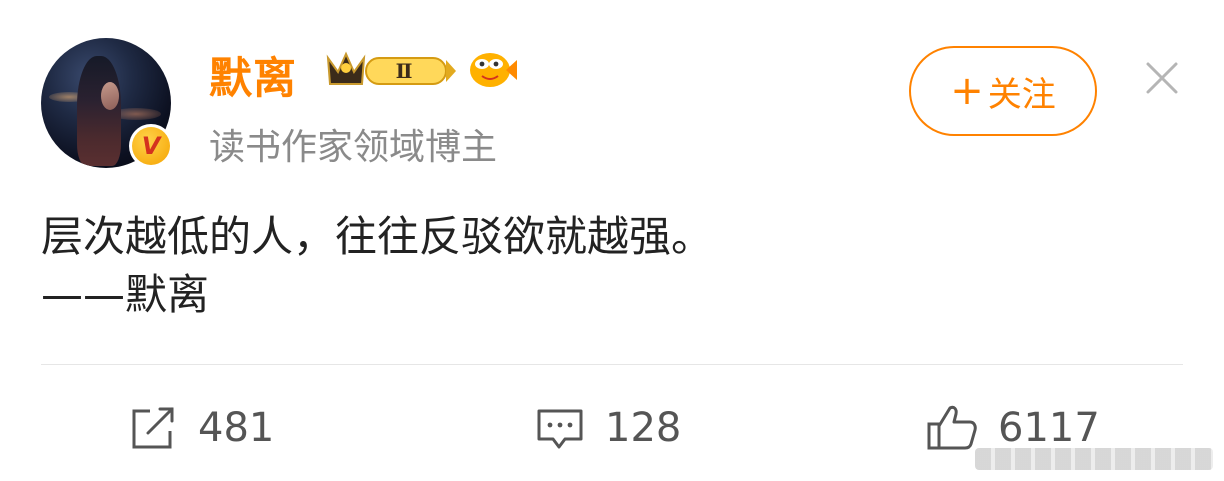  I want to click on author-name: 默离, so click(253, 75).